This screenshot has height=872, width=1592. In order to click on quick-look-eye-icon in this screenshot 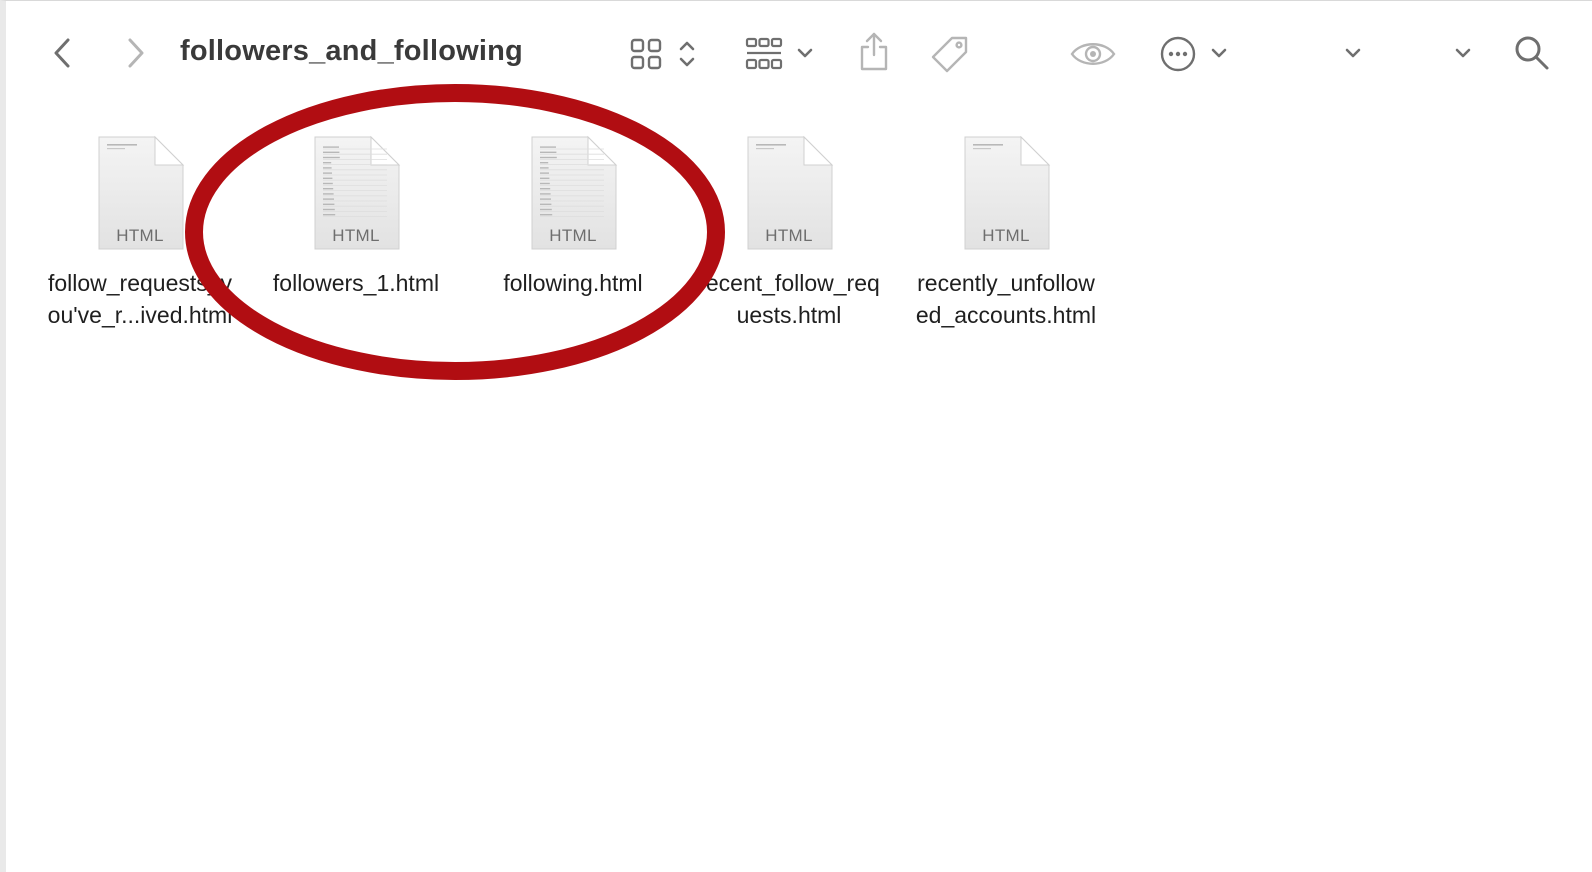, I will do `click(1093, 54)`.